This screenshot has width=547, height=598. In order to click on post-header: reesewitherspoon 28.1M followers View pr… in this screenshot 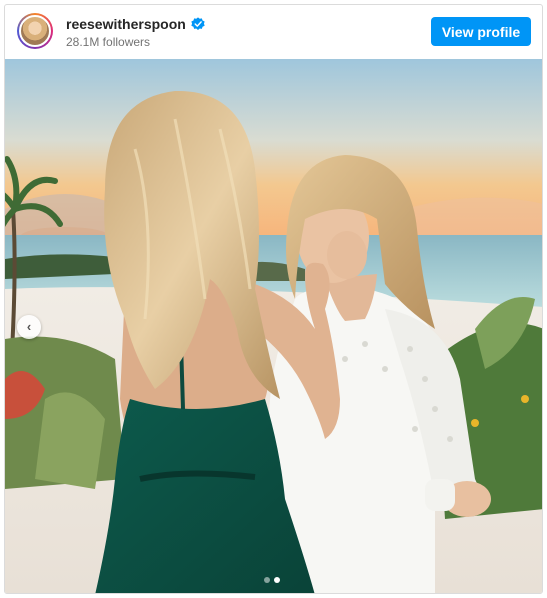, I will do `click(273, 32)`.